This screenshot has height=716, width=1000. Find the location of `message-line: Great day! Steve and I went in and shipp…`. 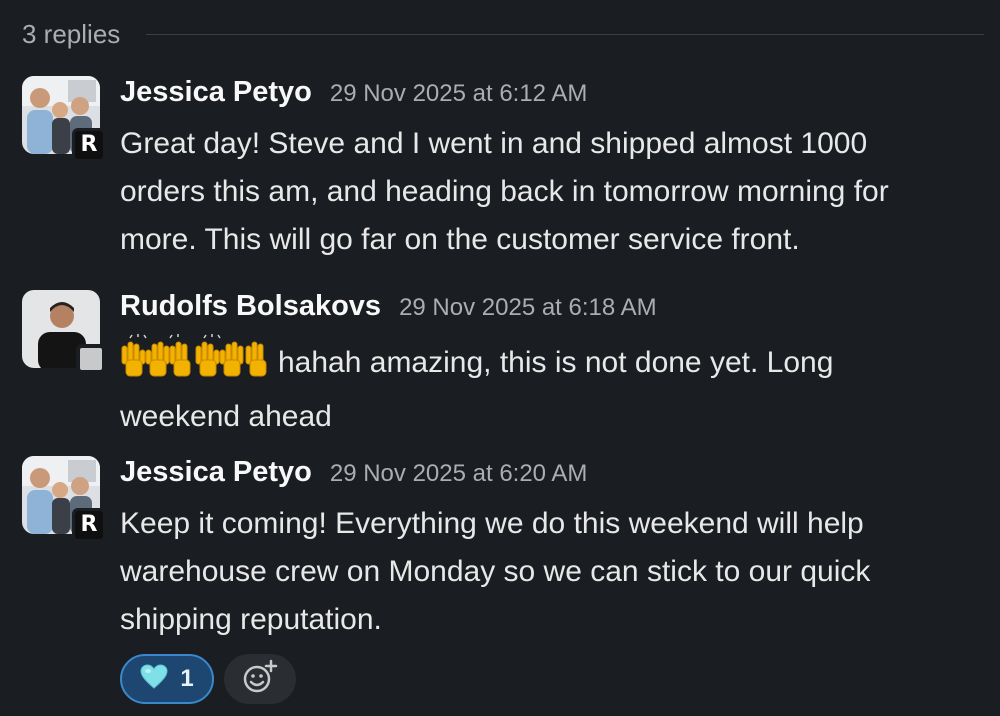

message-line: Great day! Steve and I went in and shipp… is located at coordinates (494, 143).